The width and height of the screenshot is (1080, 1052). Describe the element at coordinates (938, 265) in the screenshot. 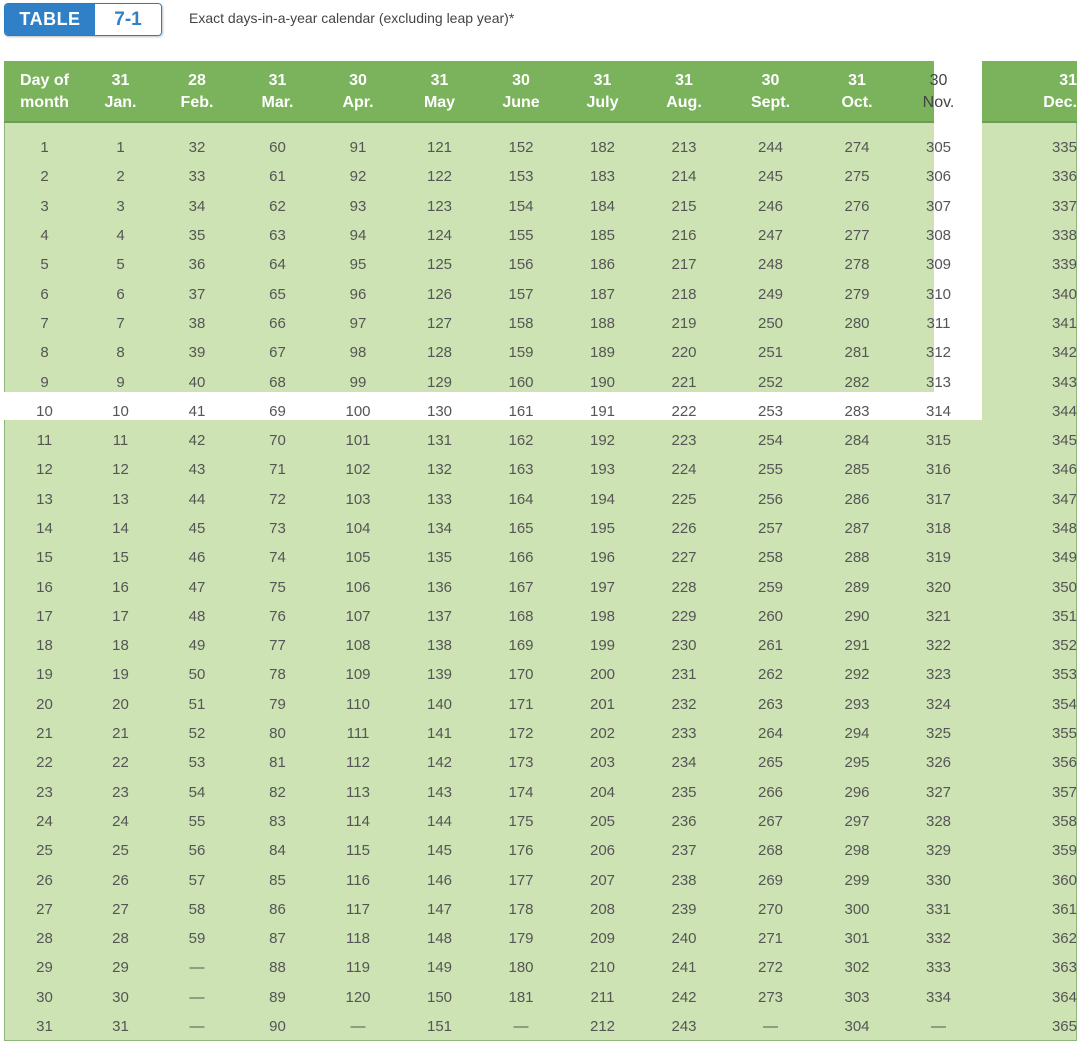

I see `day-number-cell: 309` at that location.